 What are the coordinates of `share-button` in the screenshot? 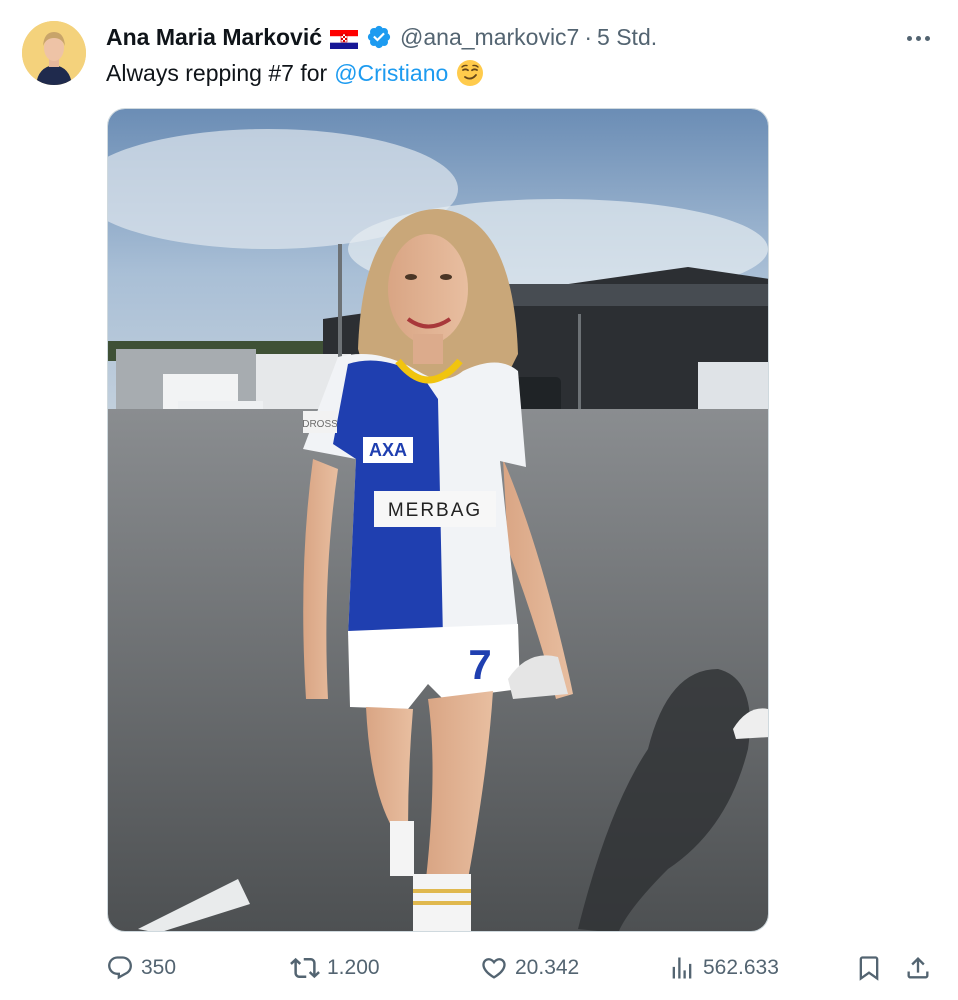 It's located at (918, 968).